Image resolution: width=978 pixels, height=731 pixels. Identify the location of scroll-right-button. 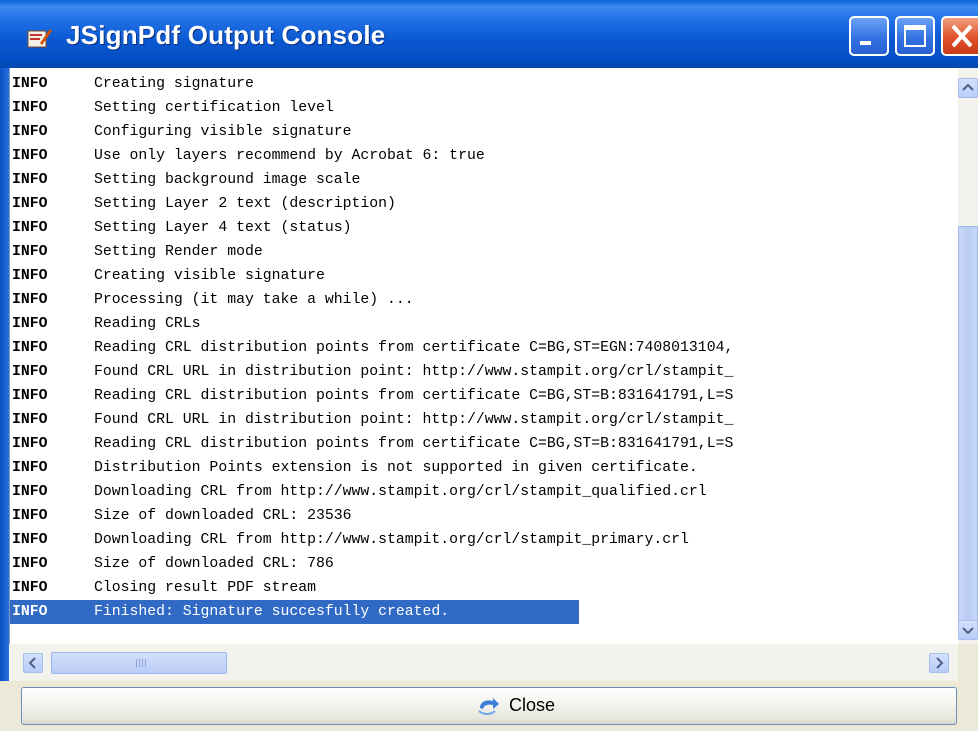
(939, 663).